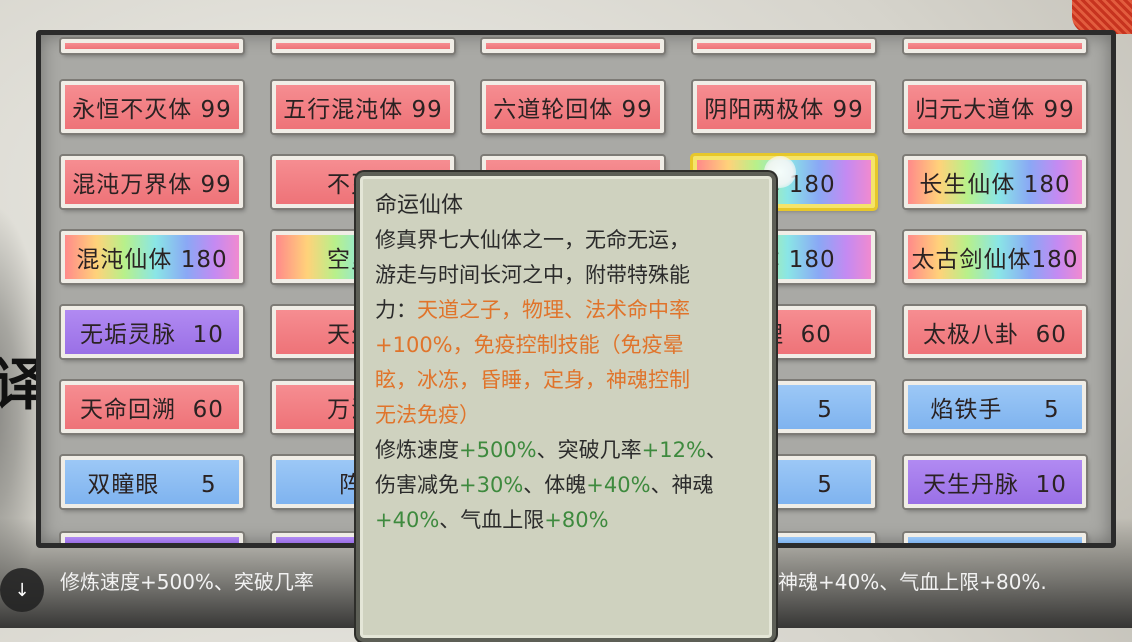 This screenshot has width=1132, height=642. I want to click on arrow-down-icon: ↓, so click(22, 590).